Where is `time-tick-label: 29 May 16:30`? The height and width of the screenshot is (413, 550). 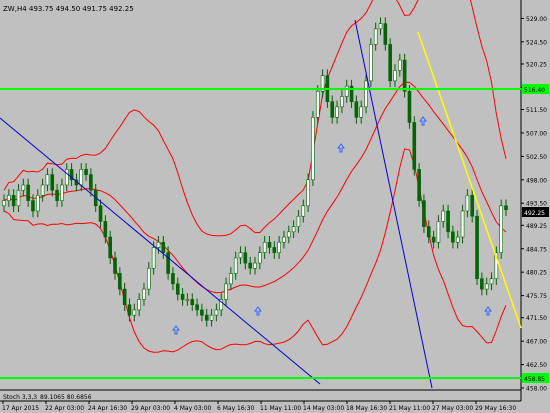 time-tick-label: 29 May 16:30 is located at coordinates (495, 408).